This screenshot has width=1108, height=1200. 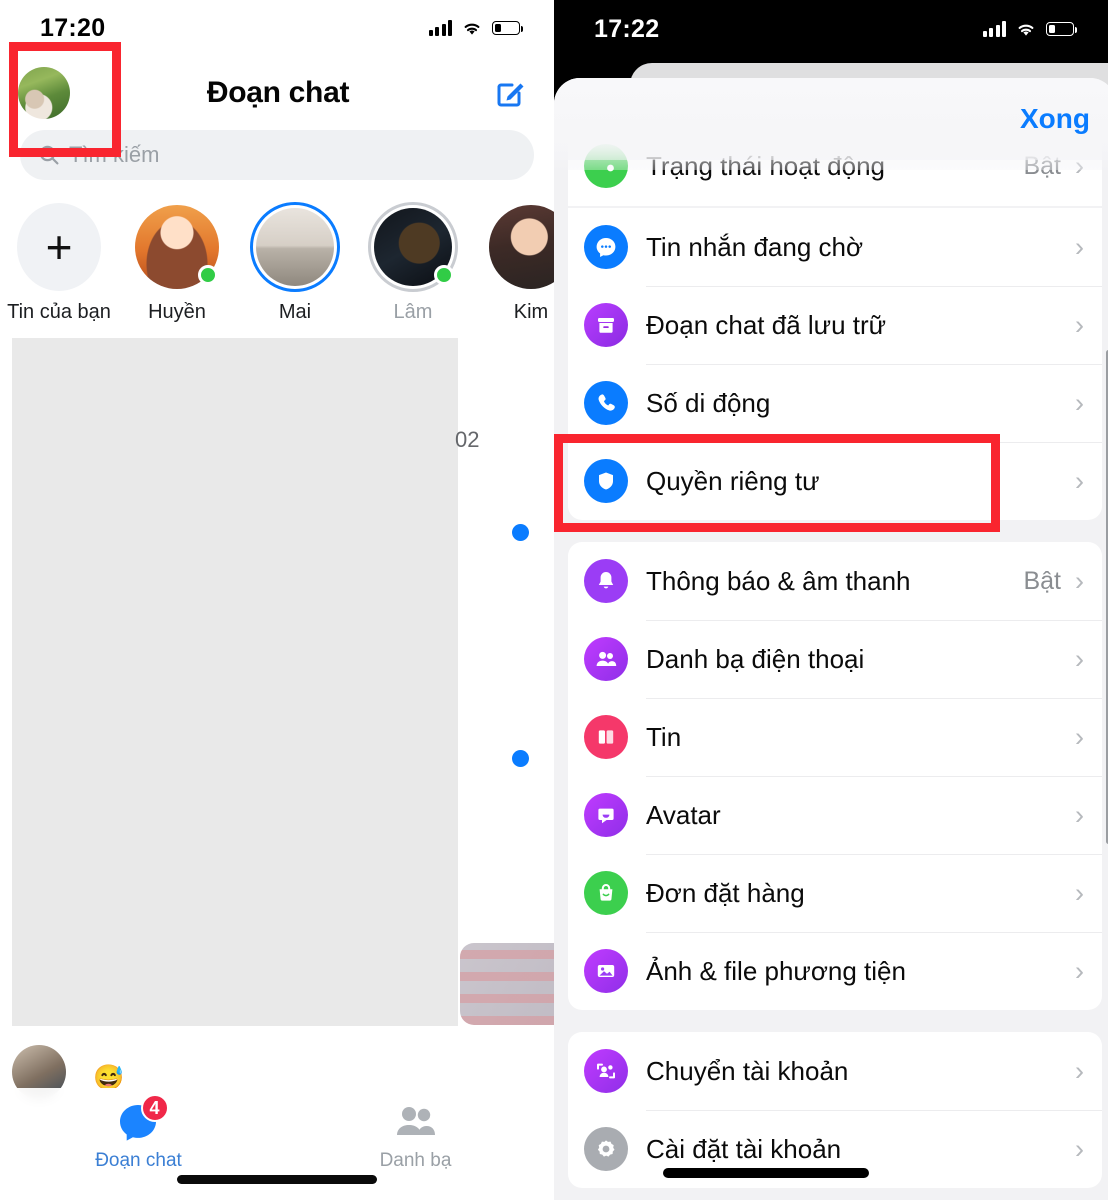 What do you see at coordinates (744, 1149) in the screenshot?
I see `setting-label: Cài đặt tài khoản` at bounding box center [744, 1149].